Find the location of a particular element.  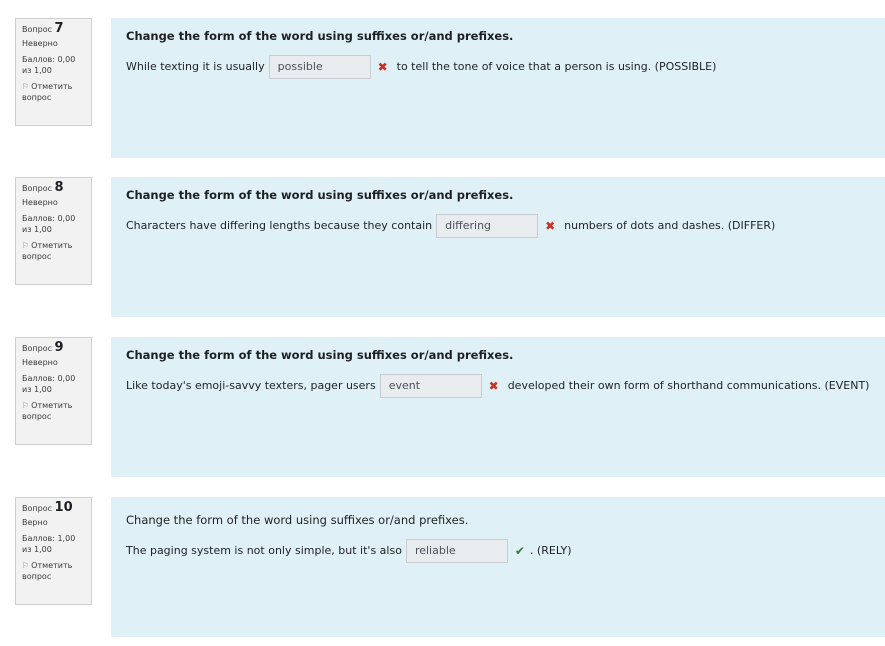

answer-input: event is located at coordinates (430, 386).